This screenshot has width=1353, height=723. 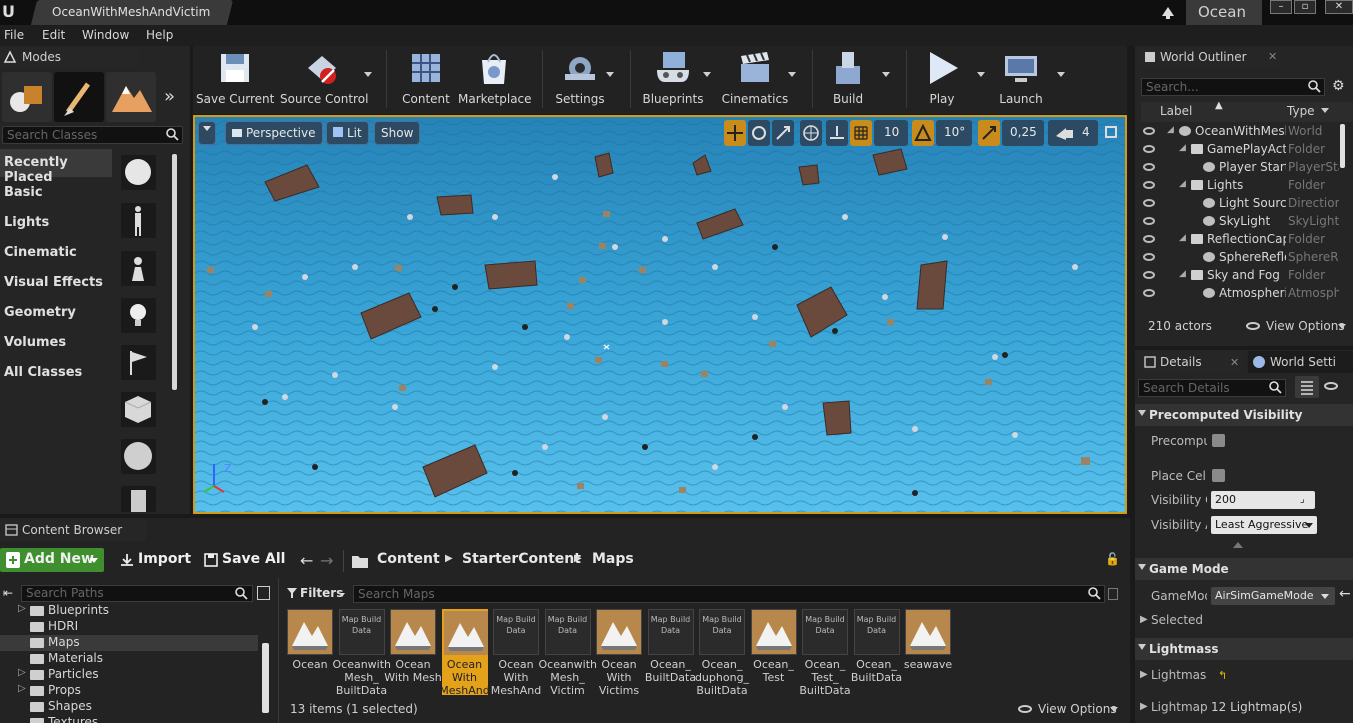 I want to click on menu-window: Window, so click(x=105, y=35).